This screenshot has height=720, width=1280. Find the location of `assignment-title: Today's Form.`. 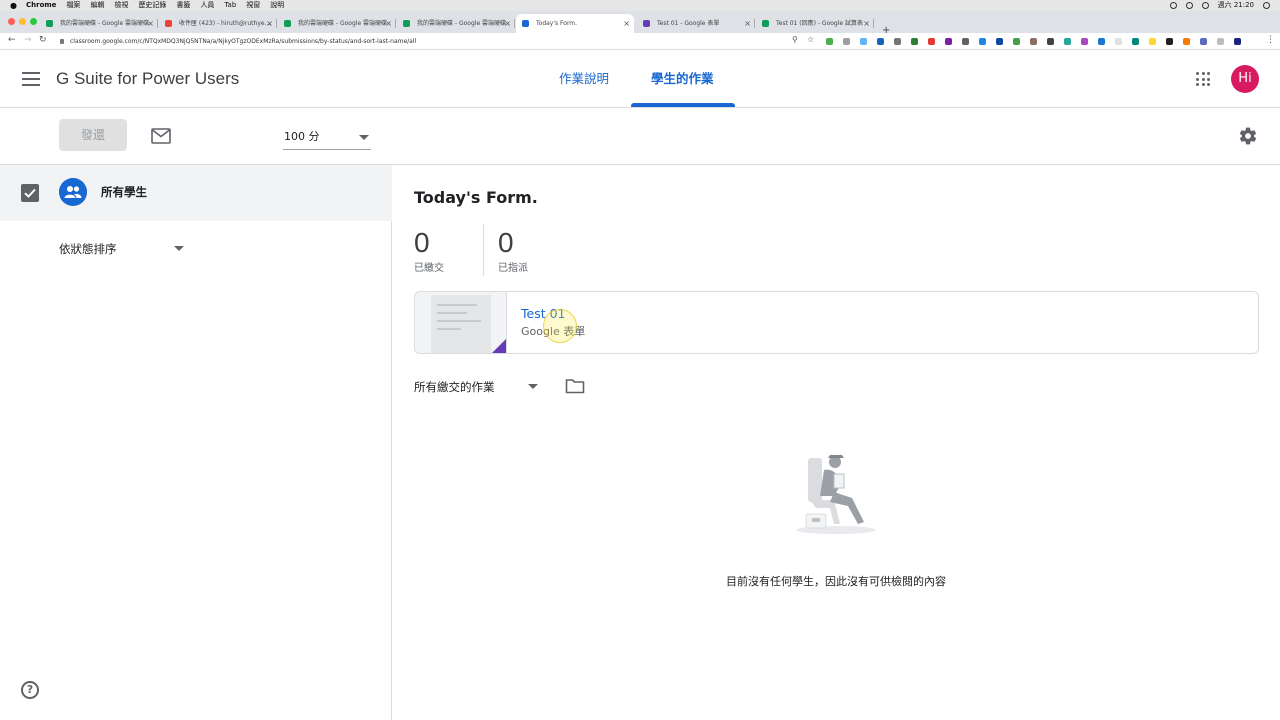

assignment-title: Today's Form. is located at coordinates (476, 197).